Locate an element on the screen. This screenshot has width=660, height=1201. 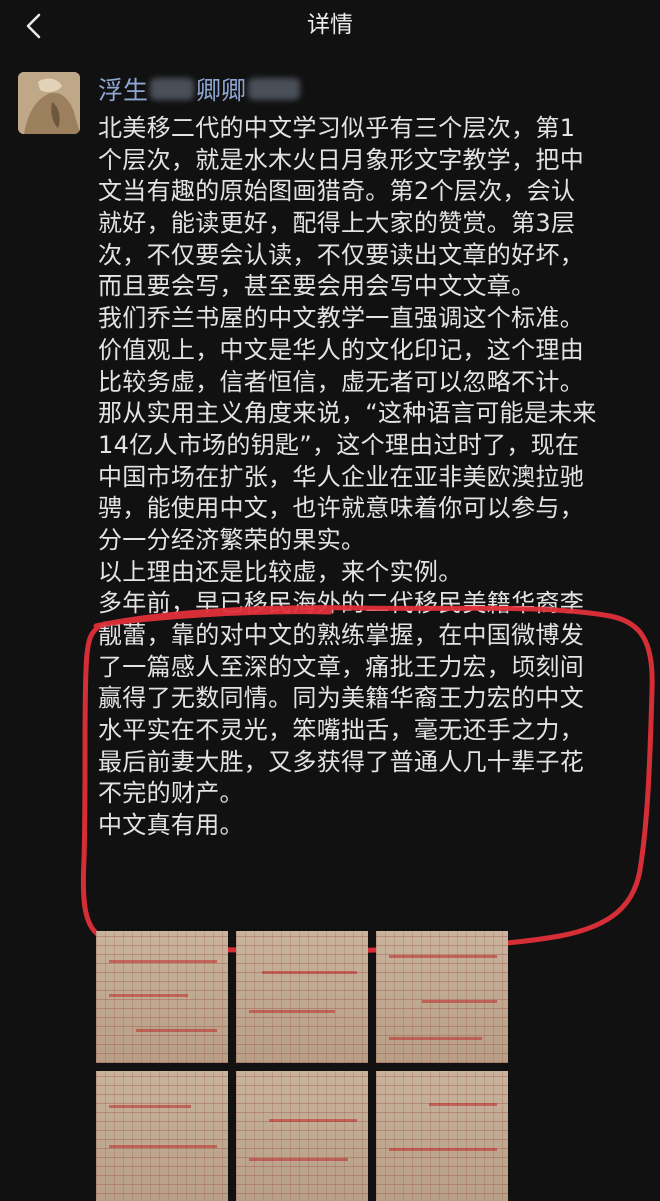
post-line: 而且要会写，甚至要会用会写中文文章。 is located at coordinates (317, 286).